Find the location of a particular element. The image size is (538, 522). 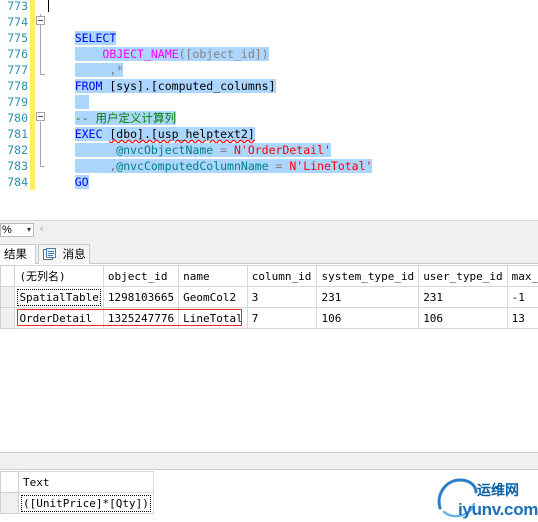

line-number: 778 is located at coordinates (17, 86).